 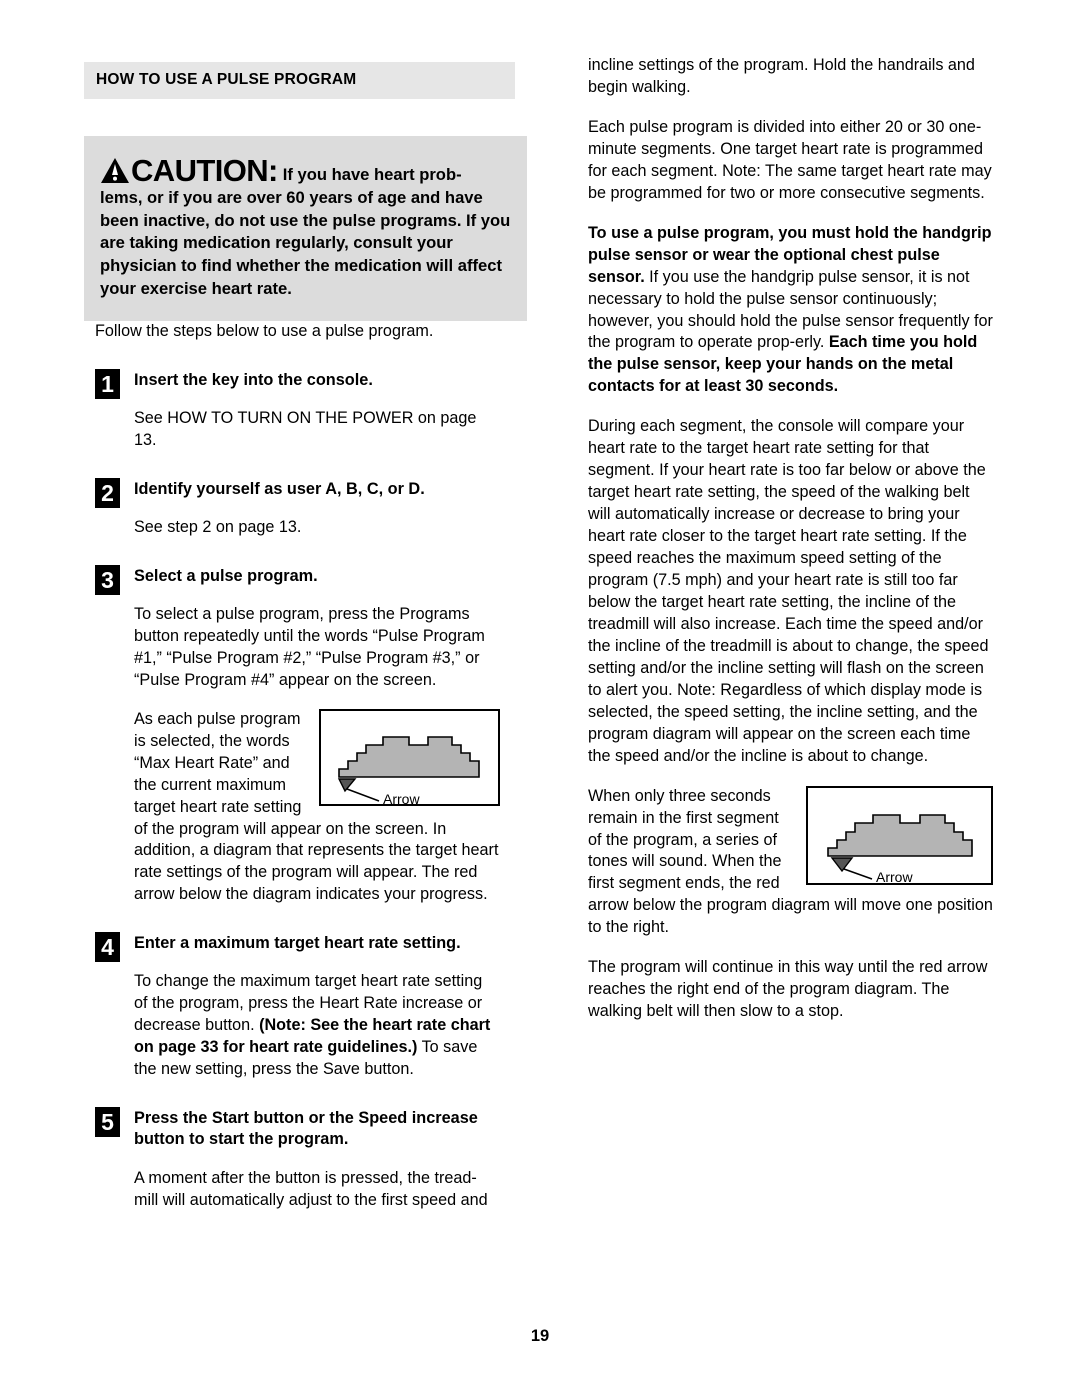 I want to click on warning-triangle-icon, so click(x=115, y=170).